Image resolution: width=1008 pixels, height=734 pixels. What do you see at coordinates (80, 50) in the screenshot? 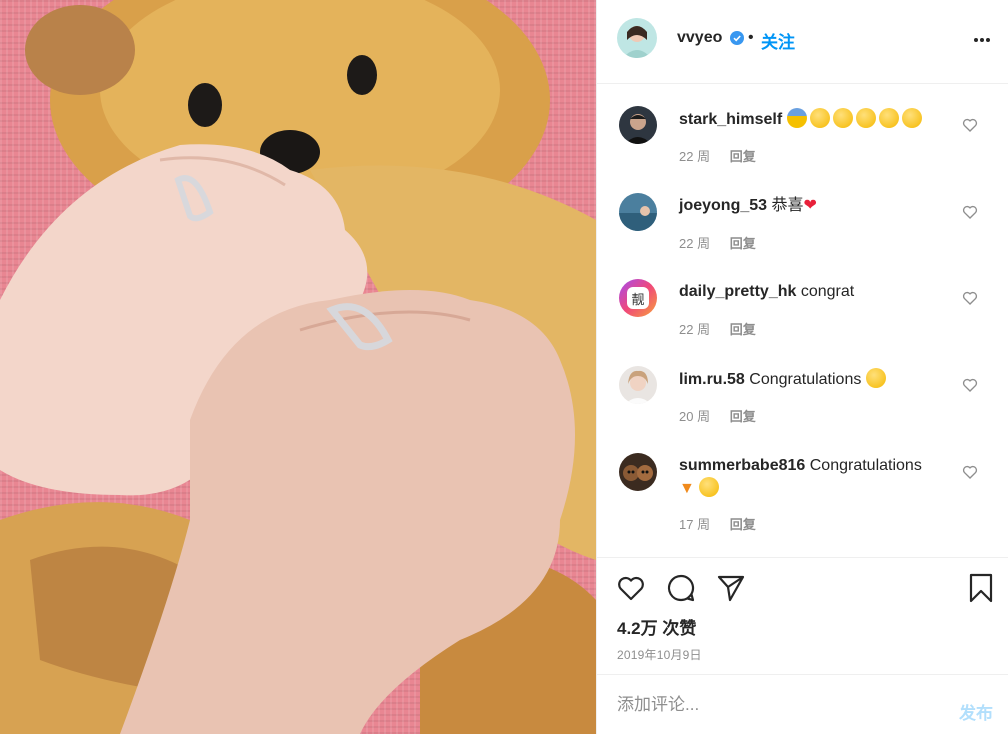
I see `bear-ear` at bounding box center [80, 50].